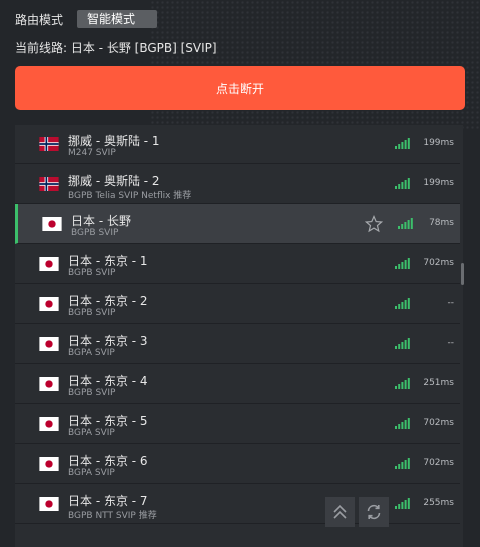 Image resolution: width=480 pixels, height=547 pixels. Describe the element at coordinates (114, 181) in the screenshot. I see `server-name: 挪威 - 奥斯陆 - 2` at that location.